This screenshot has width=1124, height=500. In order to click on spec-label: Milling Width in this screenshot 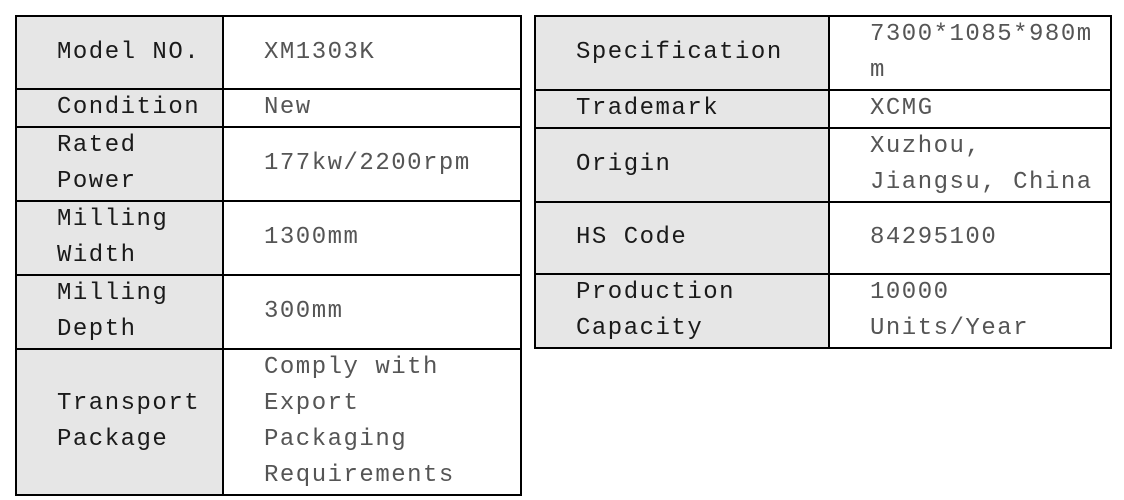, I will do `click(119, 238)`.